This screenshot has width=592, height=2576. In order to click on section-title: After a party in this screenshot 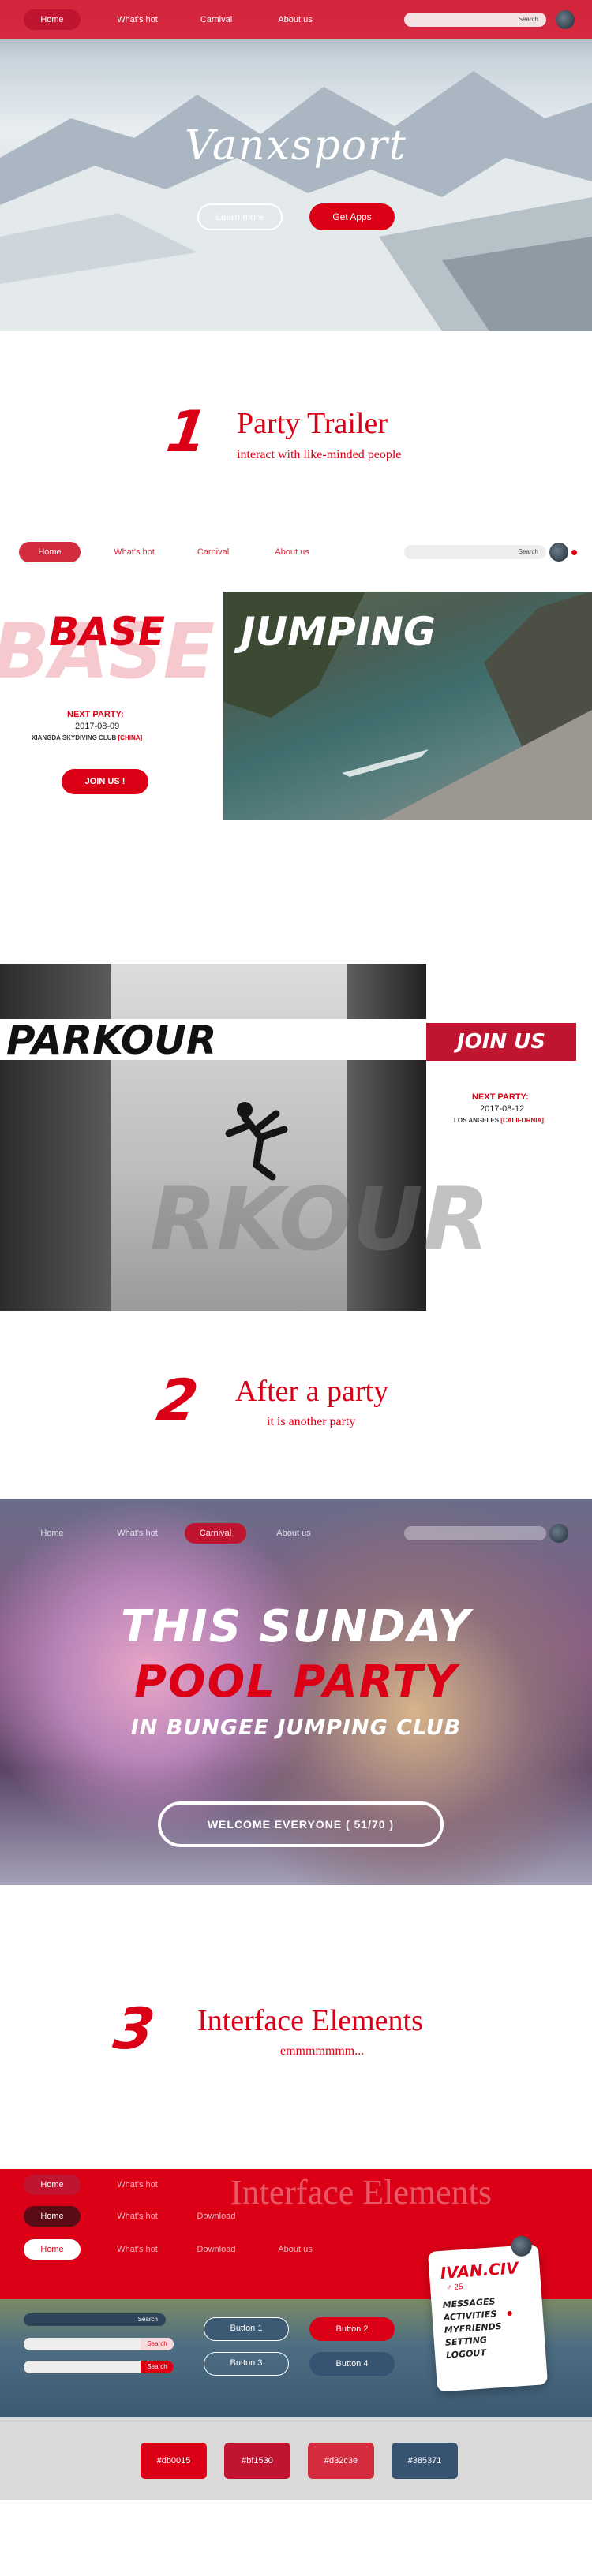, I will do `click(312, 1391)`.